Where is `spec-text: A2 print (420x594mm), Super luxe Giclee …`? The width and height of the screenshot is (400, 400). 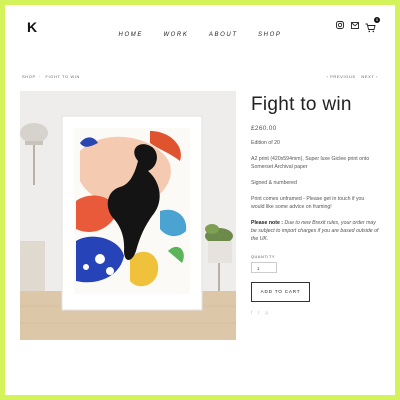
spec-text: A2 print (420x594mm), Super luxe Giclee … is located at coordinates (310, 163).